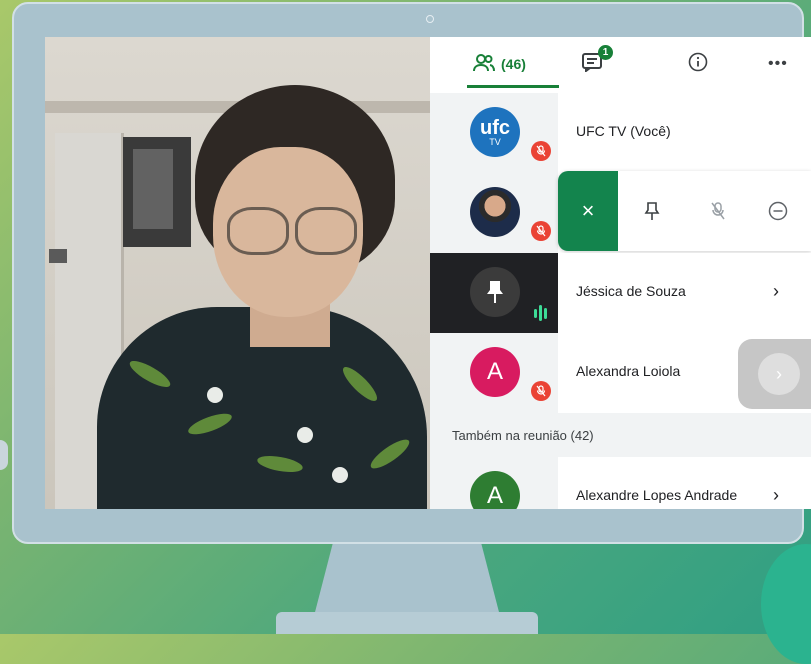 This screenshot has width=811, height=664. I want to click on participant-row-ufc-tv: ufc TV UFC TV (Você), so click(620, 133).